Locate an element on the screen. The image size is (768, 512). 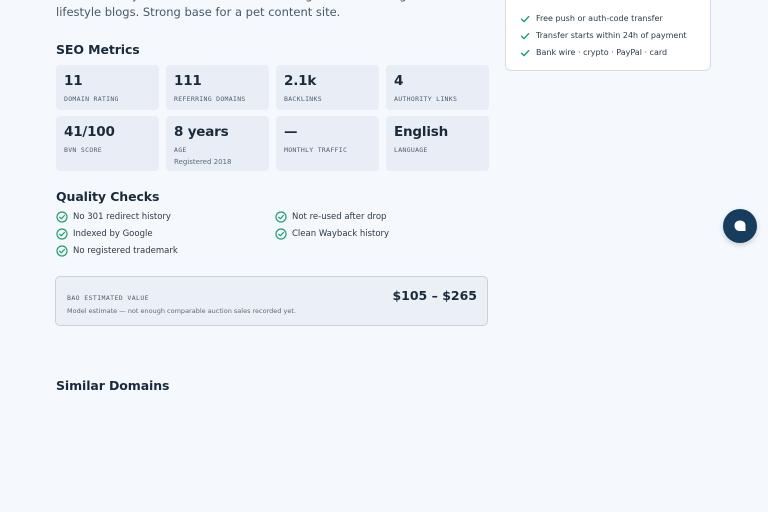
quality-check-label: Not re-used after drop is located at coordinates (339, 217).